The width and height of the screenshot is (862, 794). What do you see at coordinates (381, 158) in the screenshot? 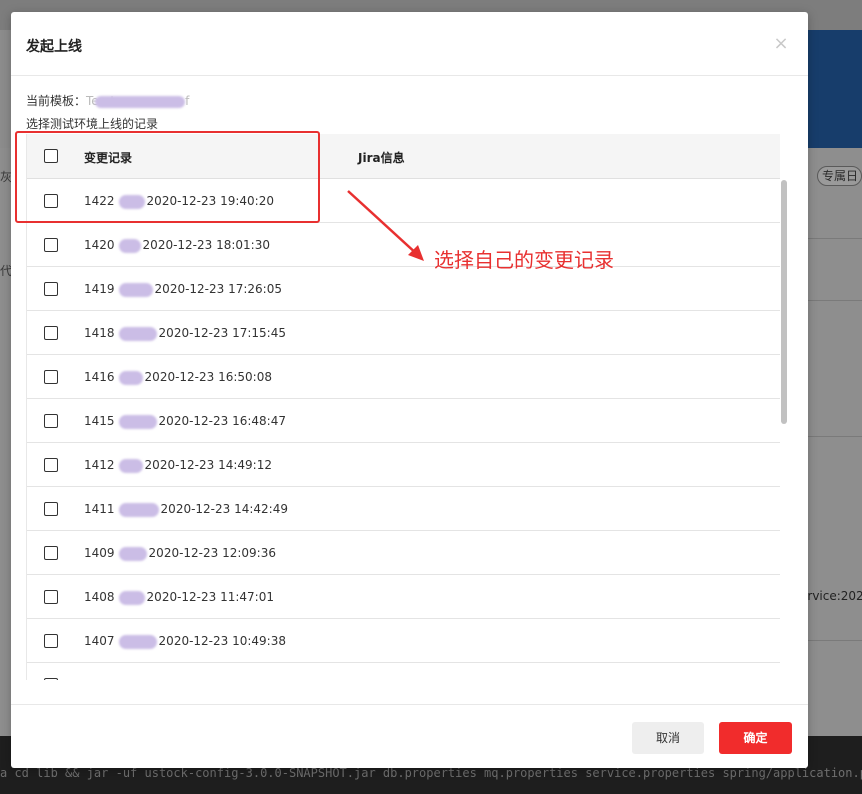
I see `column-header-jira: Jira信息` at bounding box center [381, 158].